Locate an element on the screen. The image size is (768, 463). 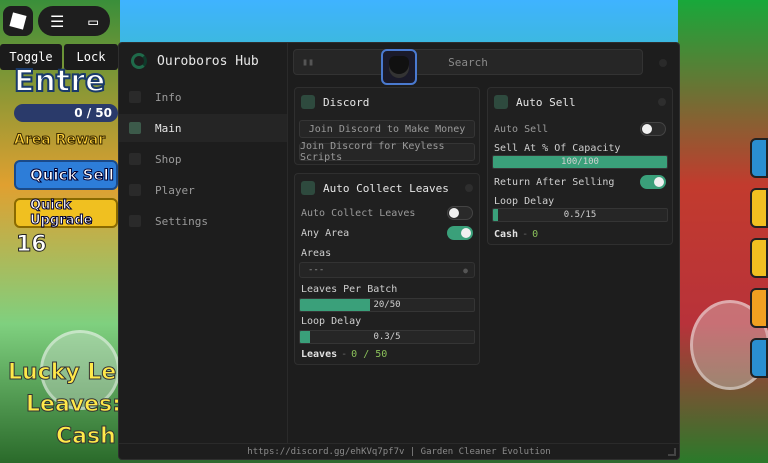
auto-collect-toggle-label: Auto Collect Leaves is located at coordinates (358, 213).